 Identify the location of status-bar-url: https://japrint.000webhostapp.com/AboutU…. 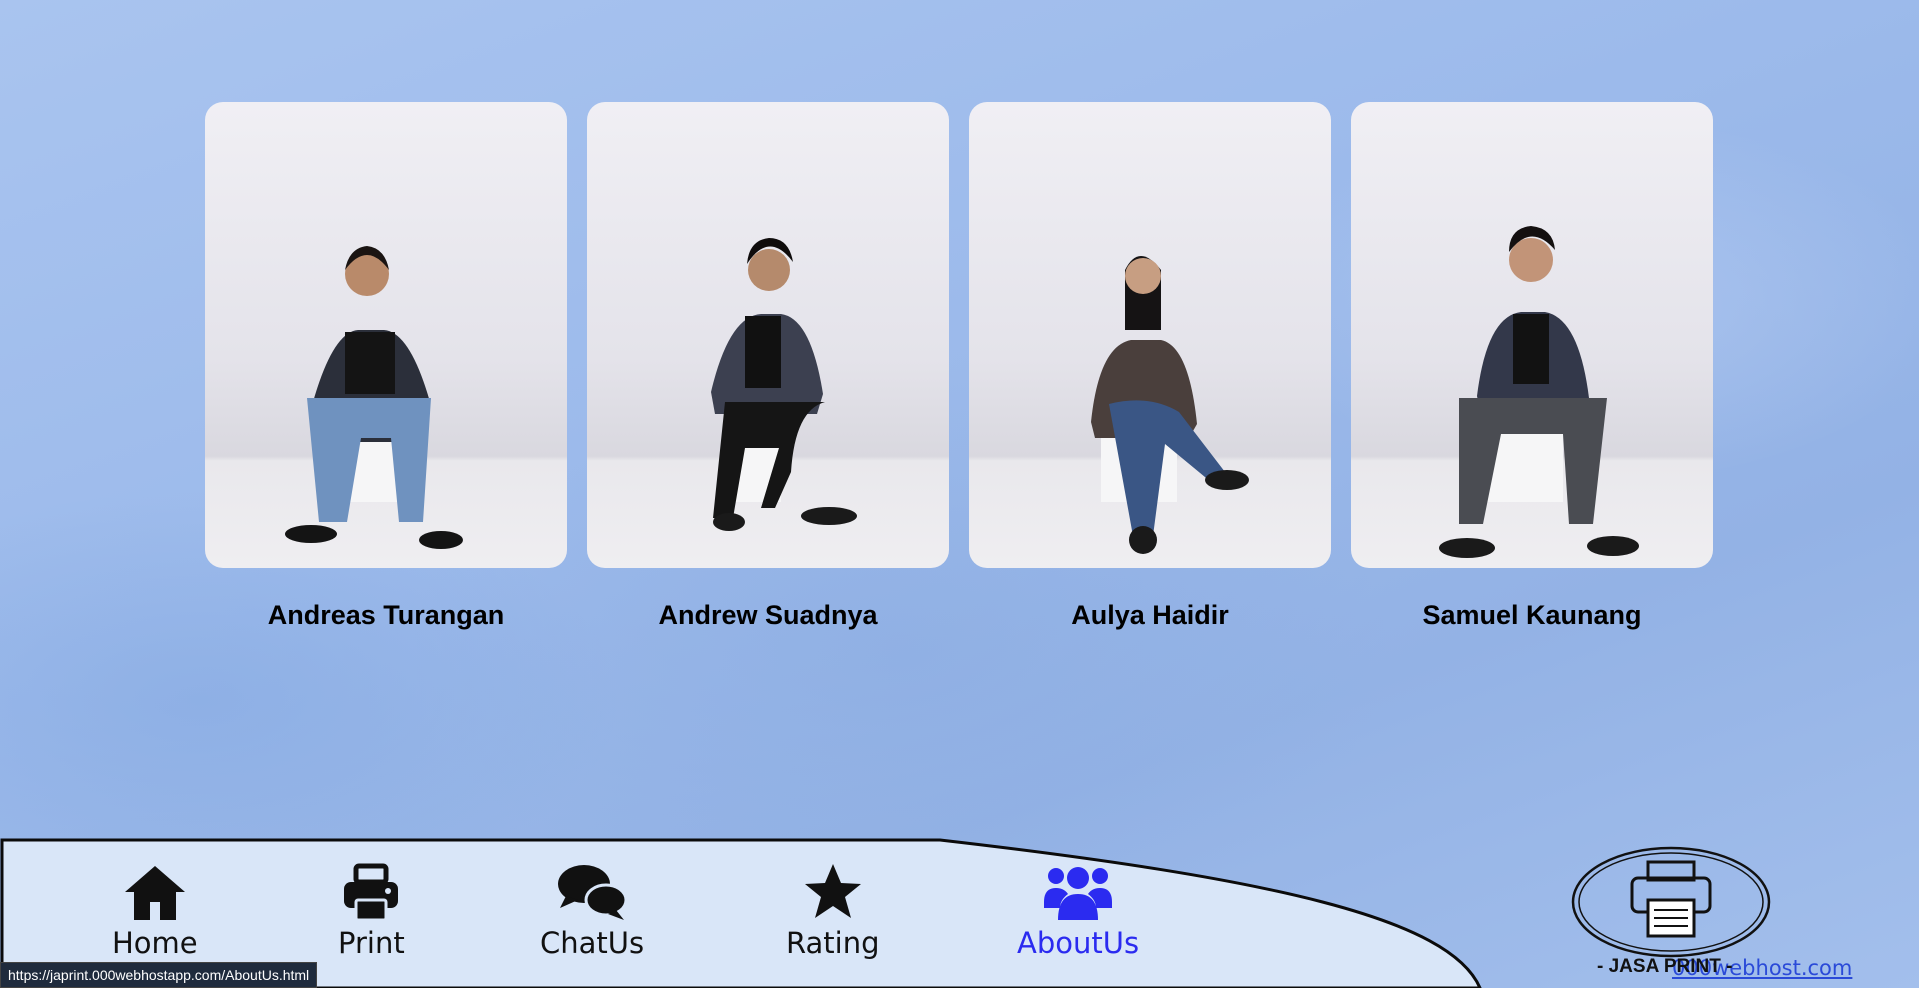
(159, 975).